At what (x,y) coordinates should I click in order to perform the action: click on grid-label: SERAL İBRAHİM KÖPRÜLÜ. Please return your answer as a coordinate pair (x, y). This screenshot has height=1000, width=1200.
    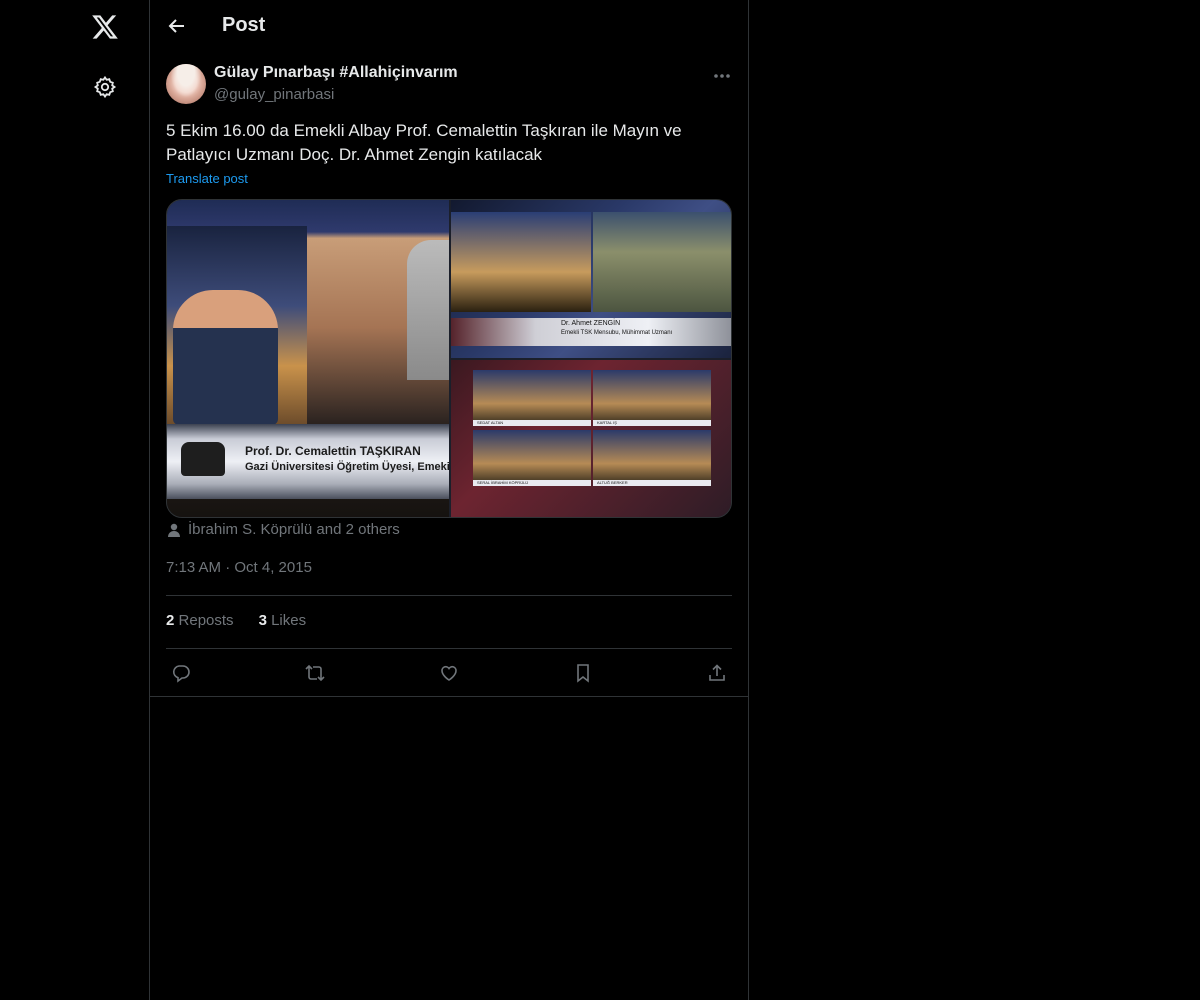
    Looking at the image, I should click on (532, 483).